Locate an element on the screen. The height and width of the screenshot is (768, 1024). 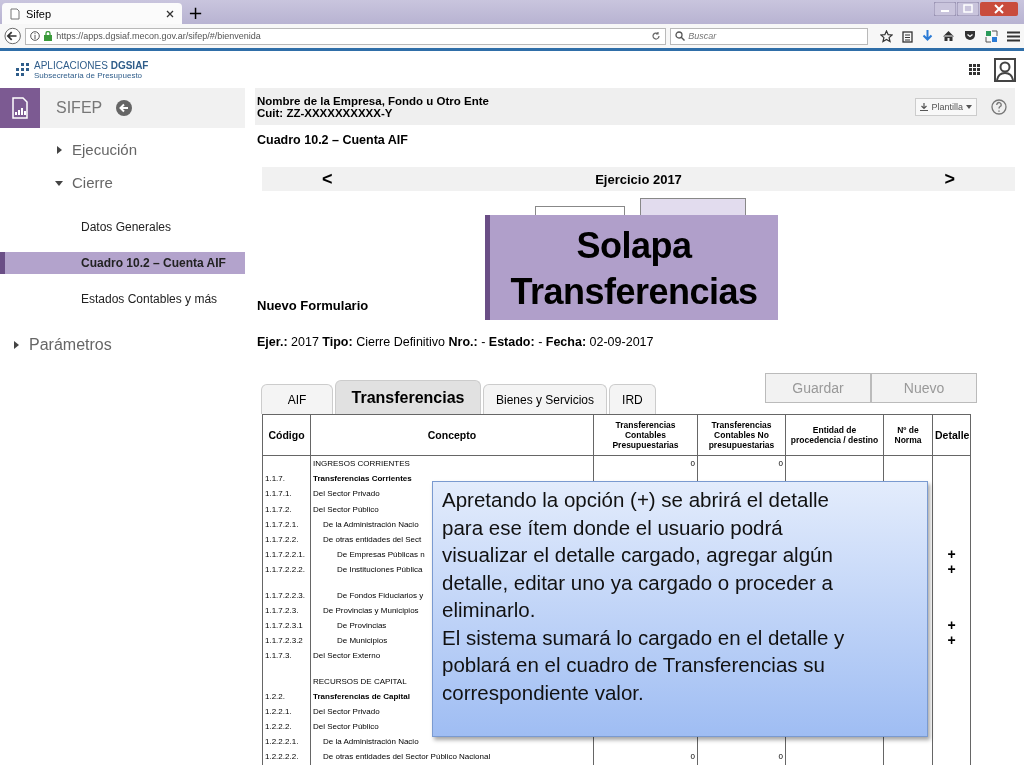
table-cell: RECURSOS DE CAPITAL is located at coordinates (360, 681).